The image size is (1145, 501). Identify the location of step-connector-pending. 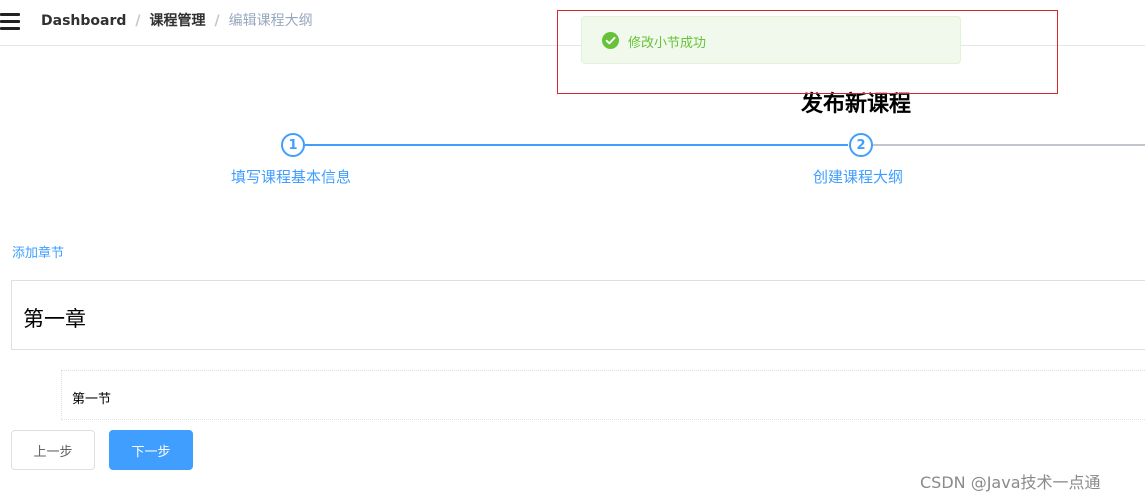
(1008, 145).